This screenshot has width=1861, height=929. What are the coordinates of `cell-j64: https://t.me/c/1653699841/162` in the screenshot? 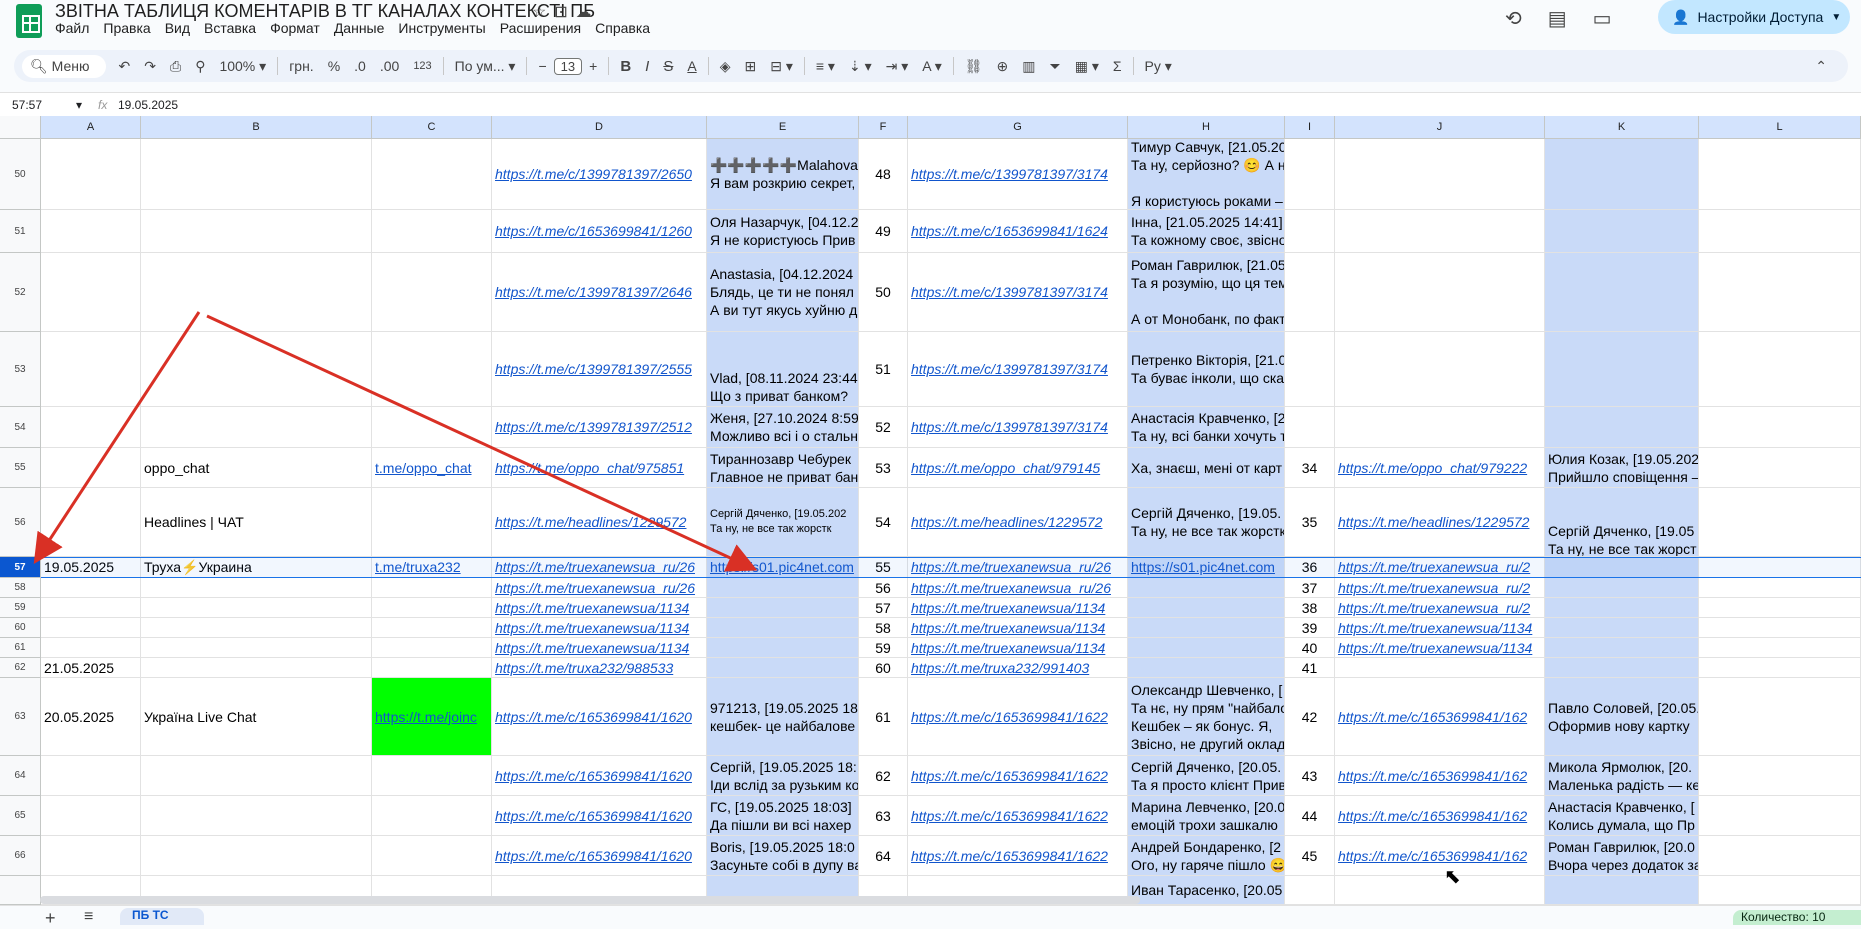 It's located at (1440, 776).